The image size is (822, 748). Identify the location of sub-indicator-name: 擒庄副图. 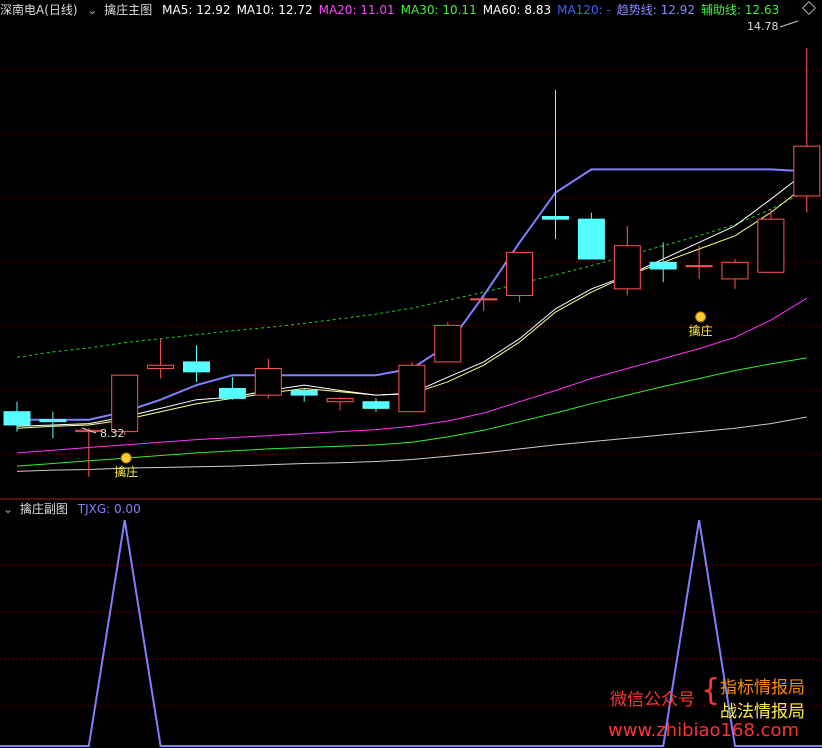
(44, 509).